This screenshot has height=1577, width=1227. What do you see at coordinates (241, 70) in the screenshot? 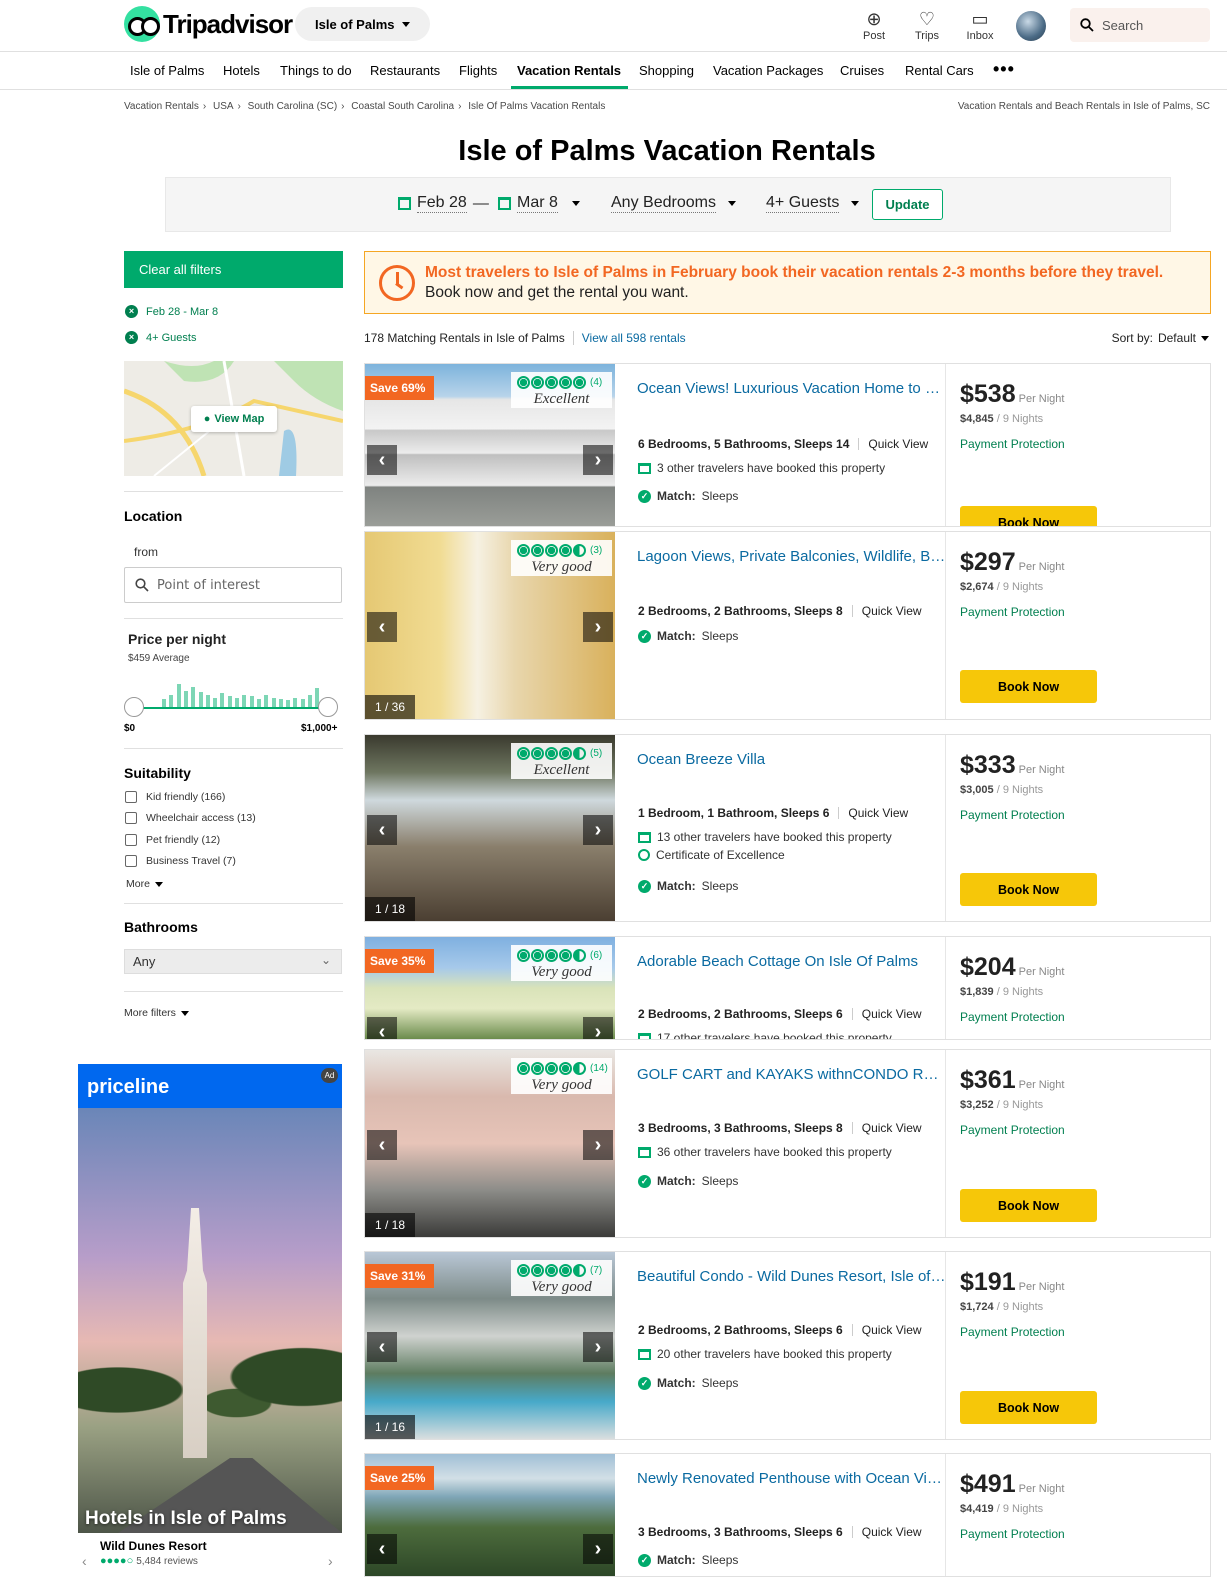
I see `nav-hotels: Hotels` at bounding box center [241, 70].